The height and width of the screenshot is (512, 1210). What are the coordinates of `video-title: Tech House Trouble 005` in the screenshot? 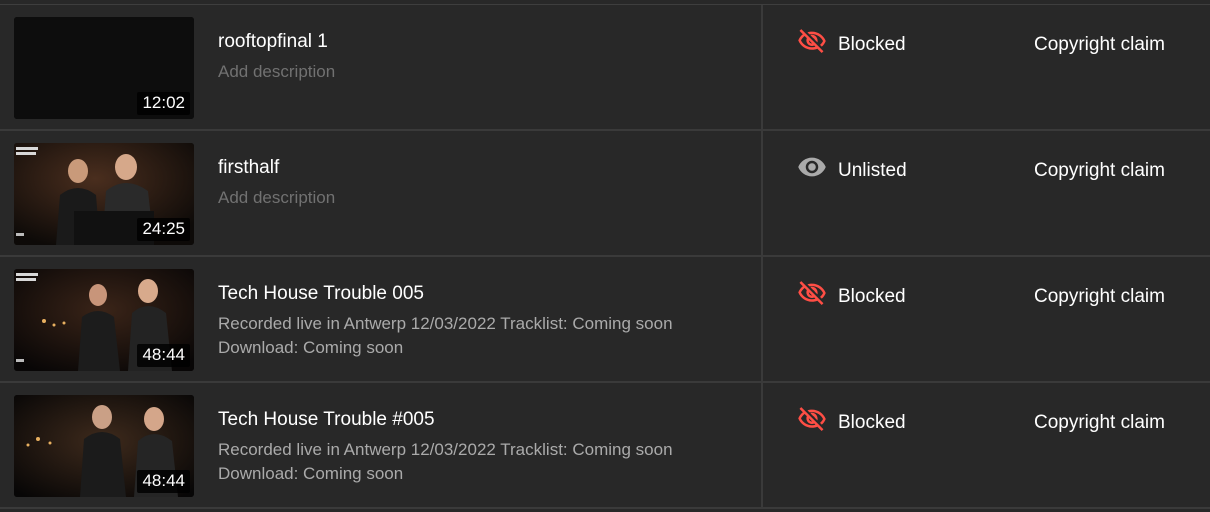 It's located at (321, 294).